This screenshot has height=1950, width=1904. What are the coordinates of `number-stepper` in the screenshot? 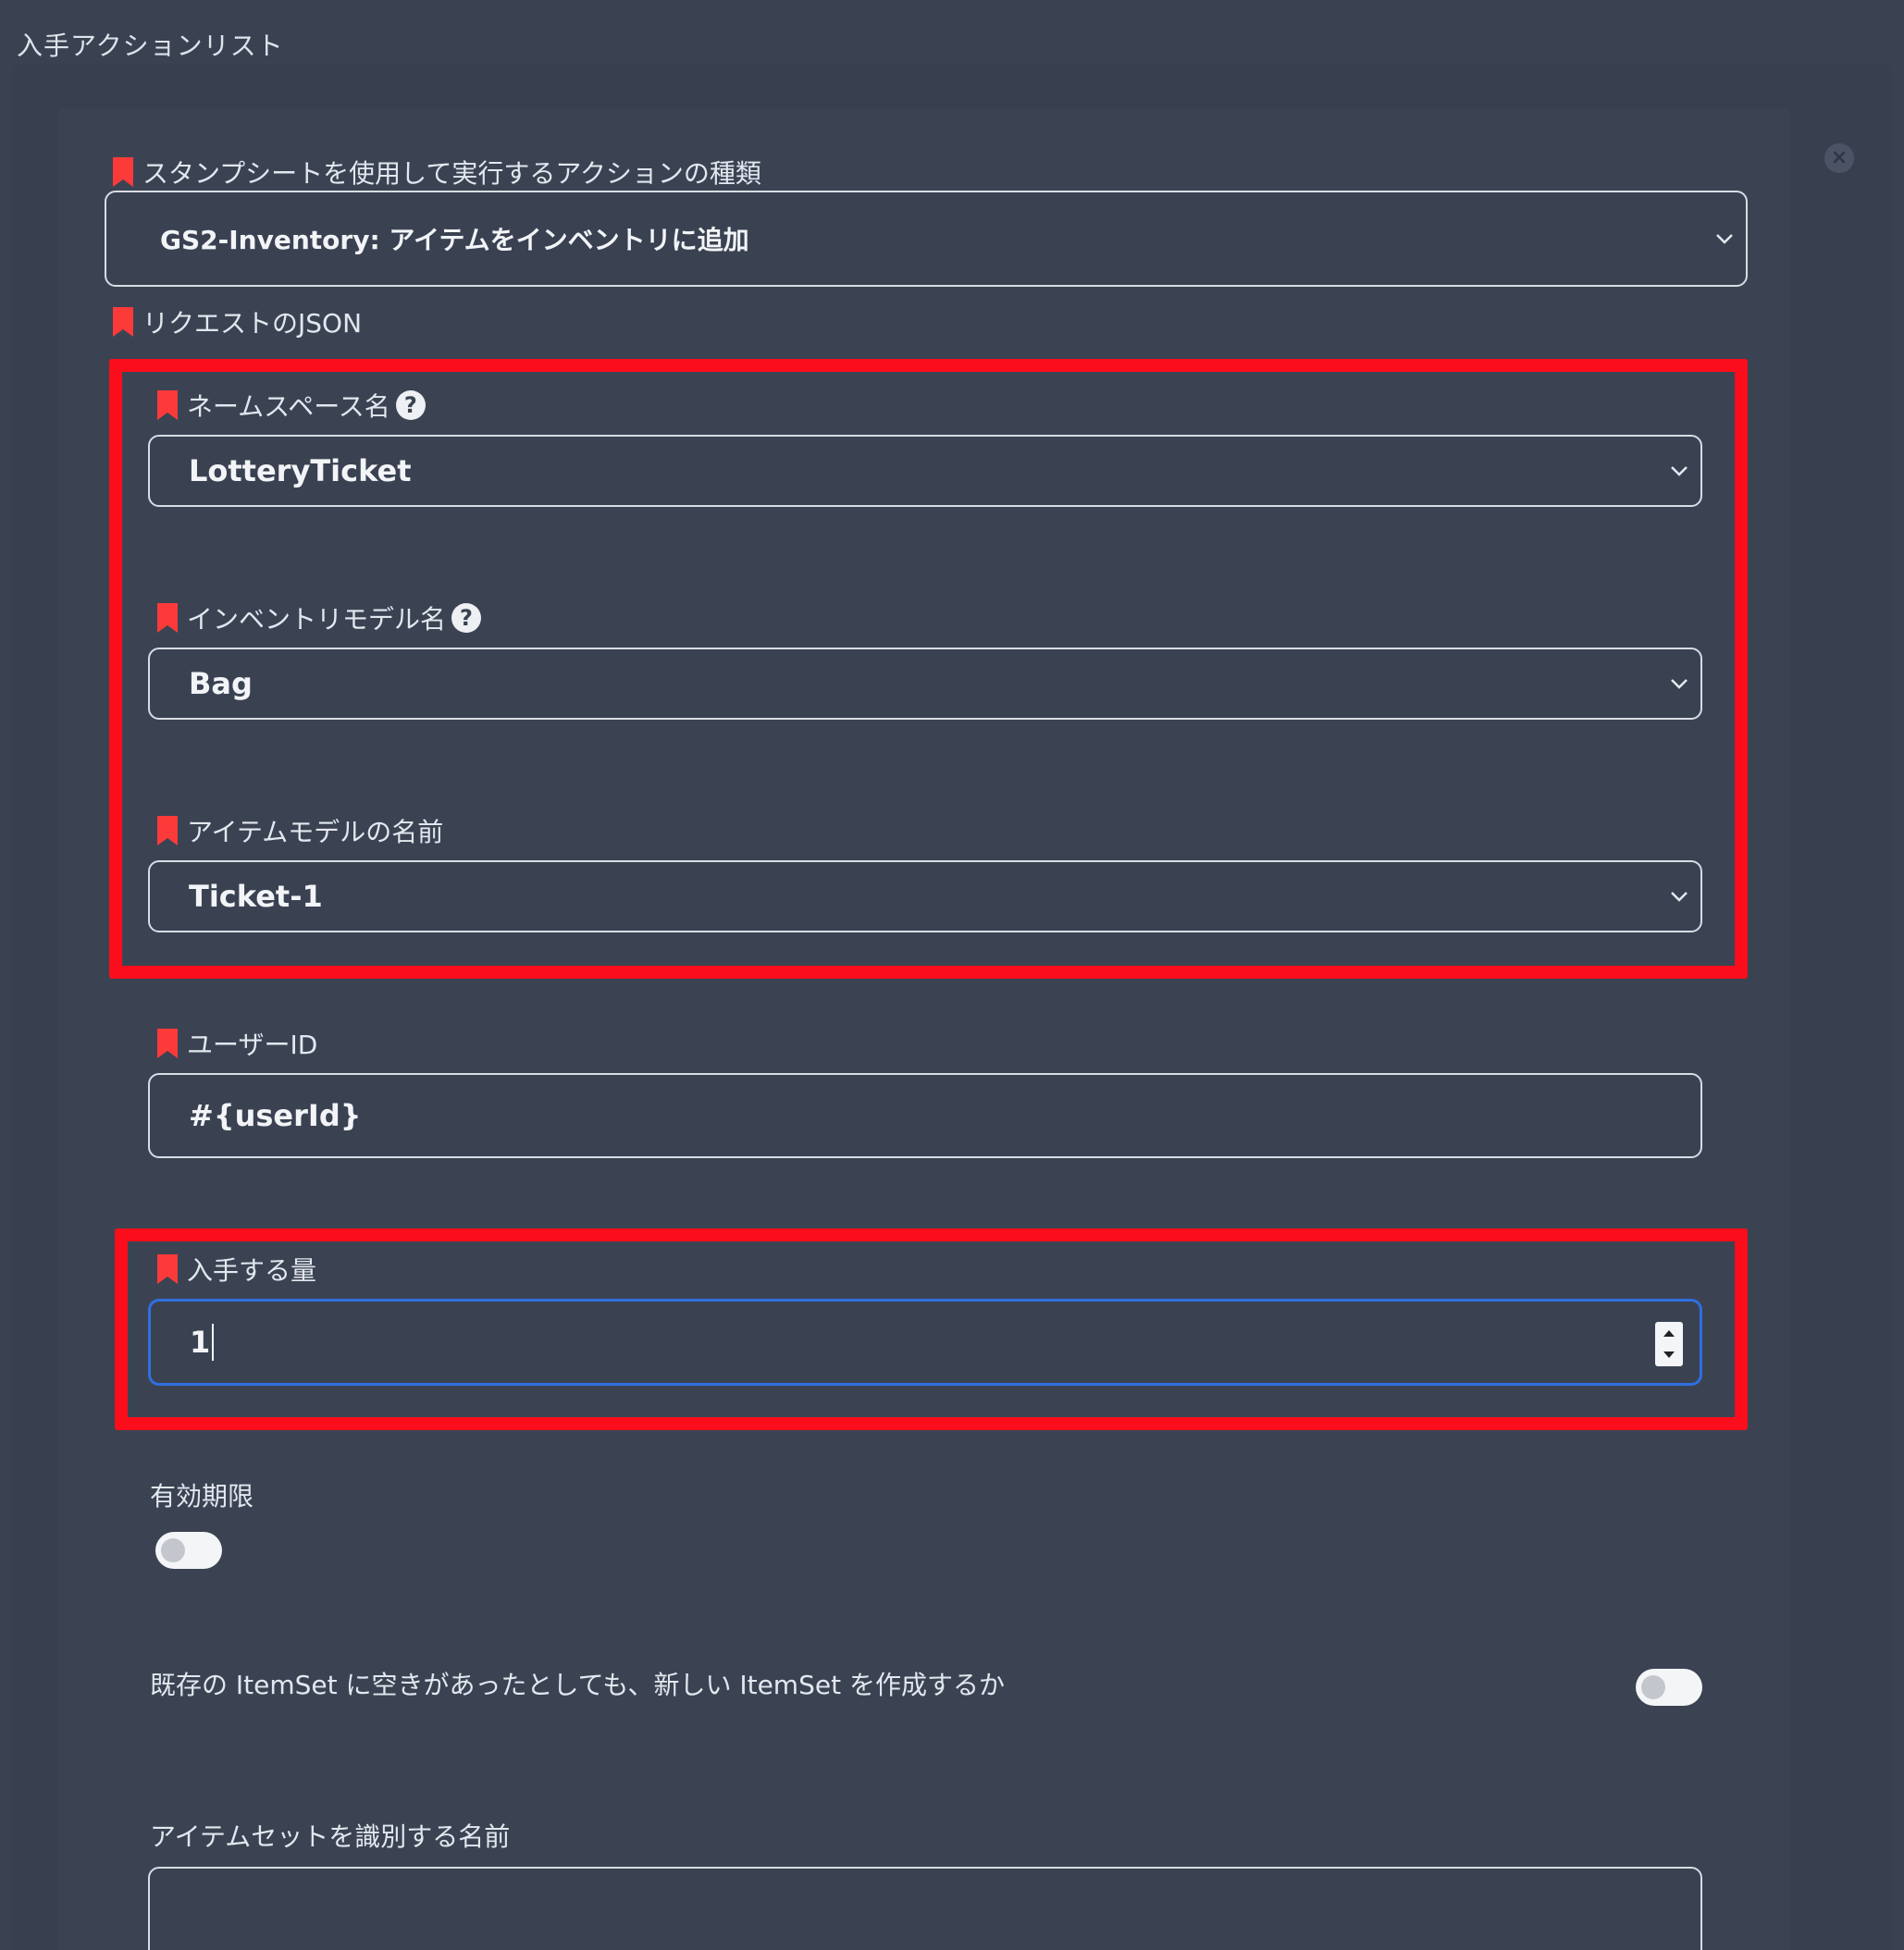 It's located at (1669, 1344).